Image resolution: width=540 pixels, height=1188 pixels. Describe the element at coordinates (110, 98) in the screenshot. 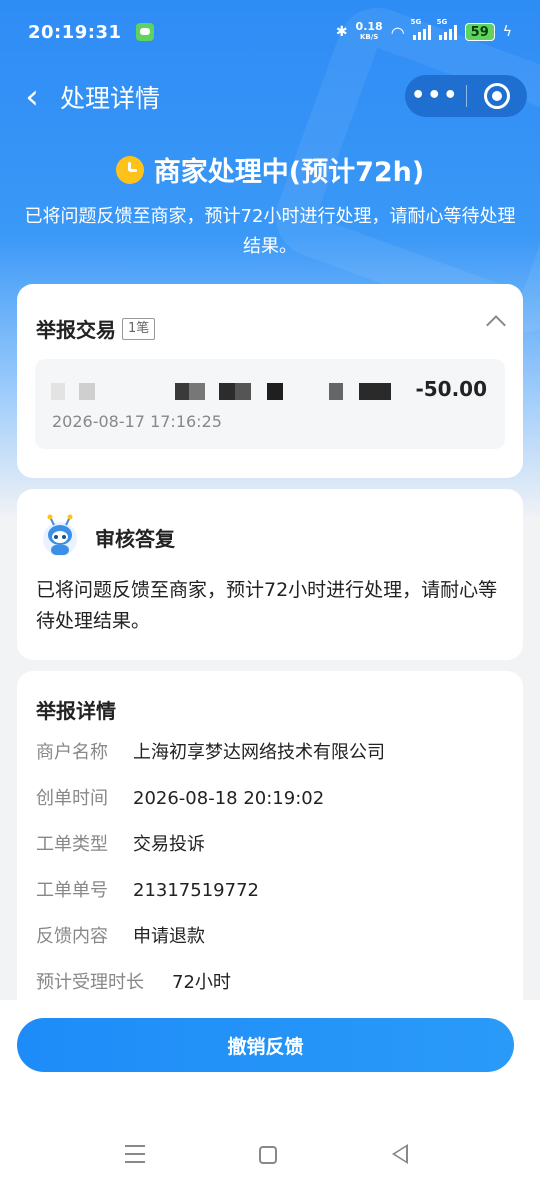

I see `page-title: 处理详情` at that location.